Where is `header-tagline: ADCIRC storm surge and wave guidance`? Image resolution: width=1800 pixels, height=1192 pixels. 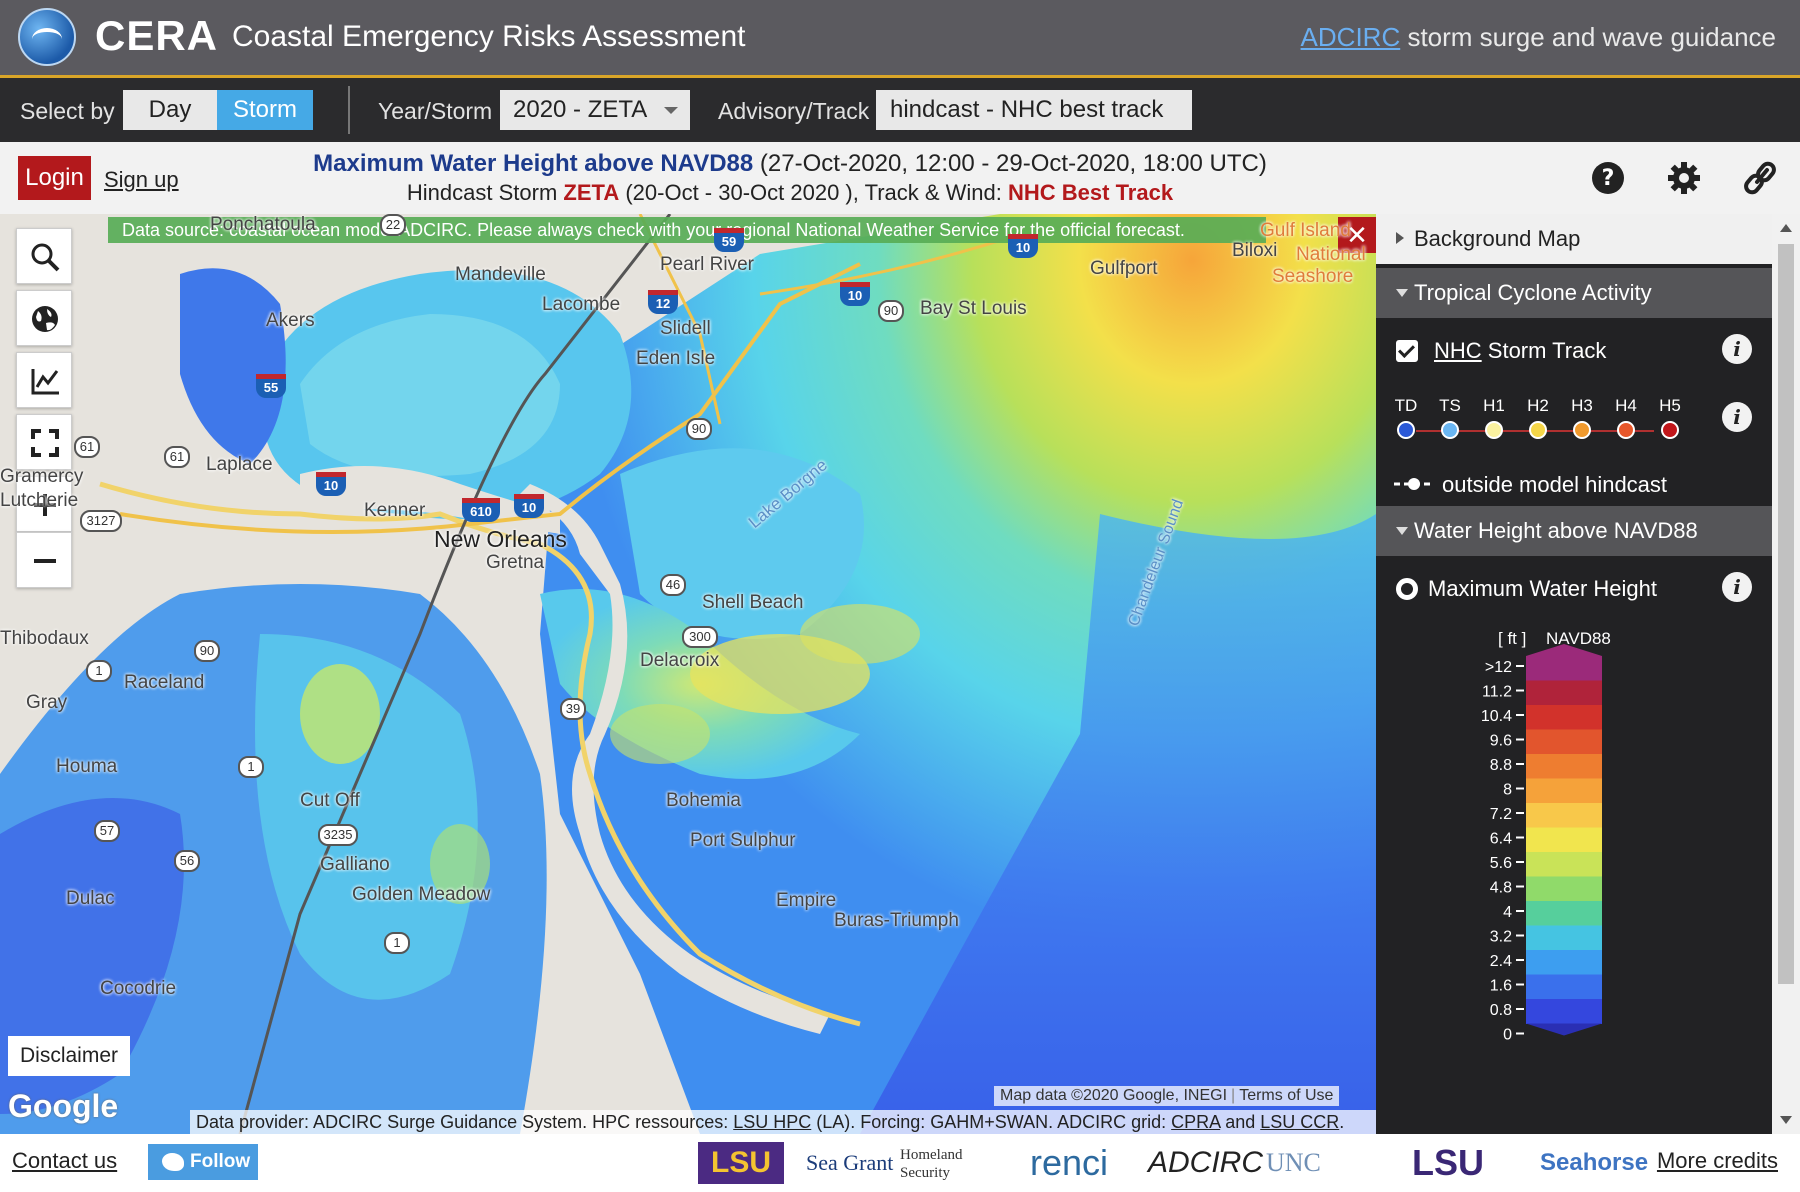
header-tagline: ADCIRC storm surge and wave guidance is located at coordinates (1538, 37).